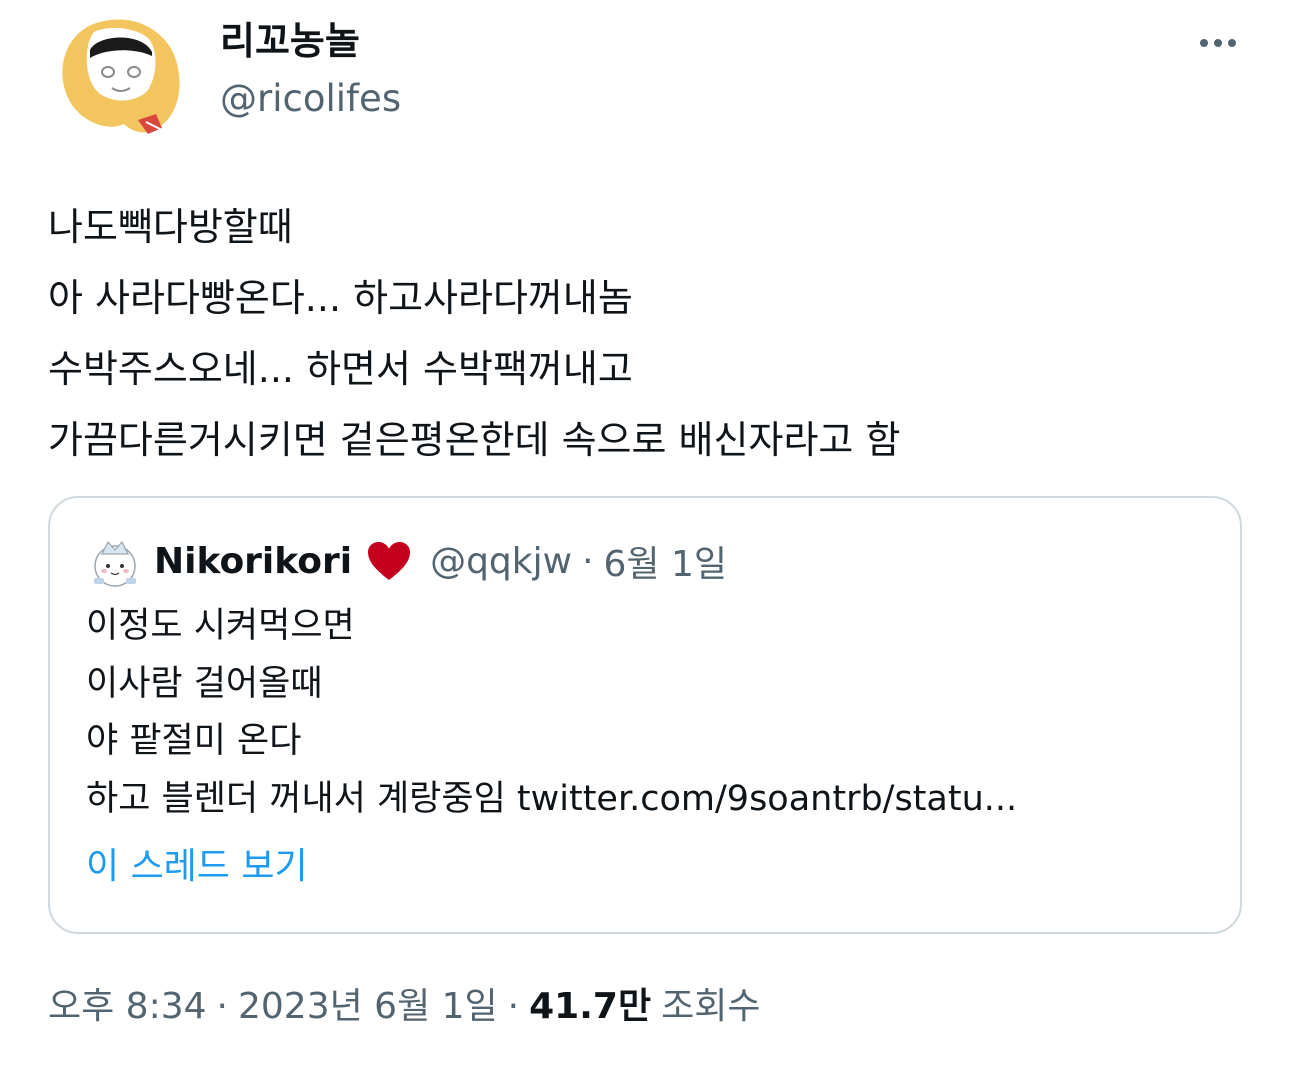  I want to click on heart-icon, so click(389, 561).